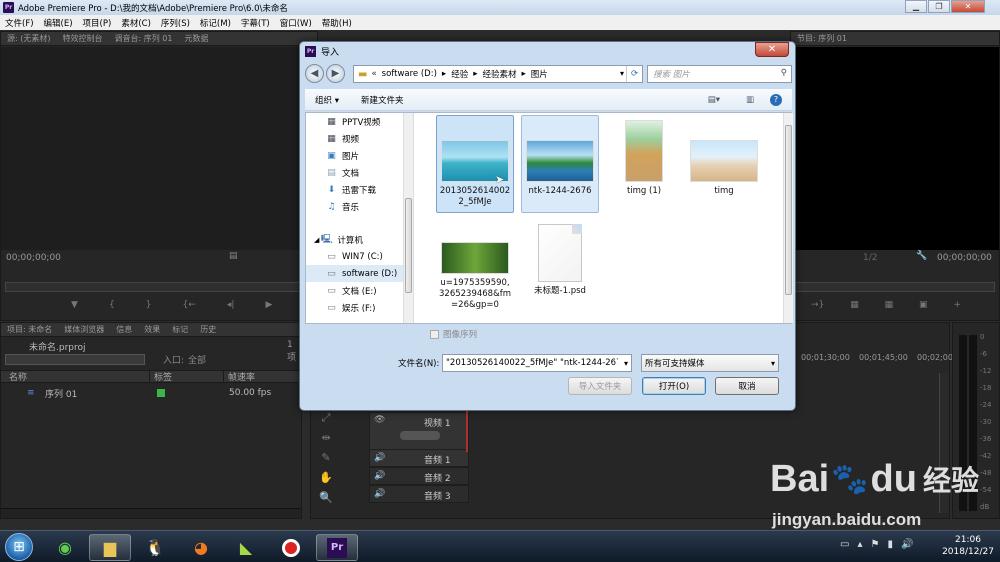 The image size is (1000, 562). I want to click on tab-effect-controls: 特效控制台, so click(82, 38).